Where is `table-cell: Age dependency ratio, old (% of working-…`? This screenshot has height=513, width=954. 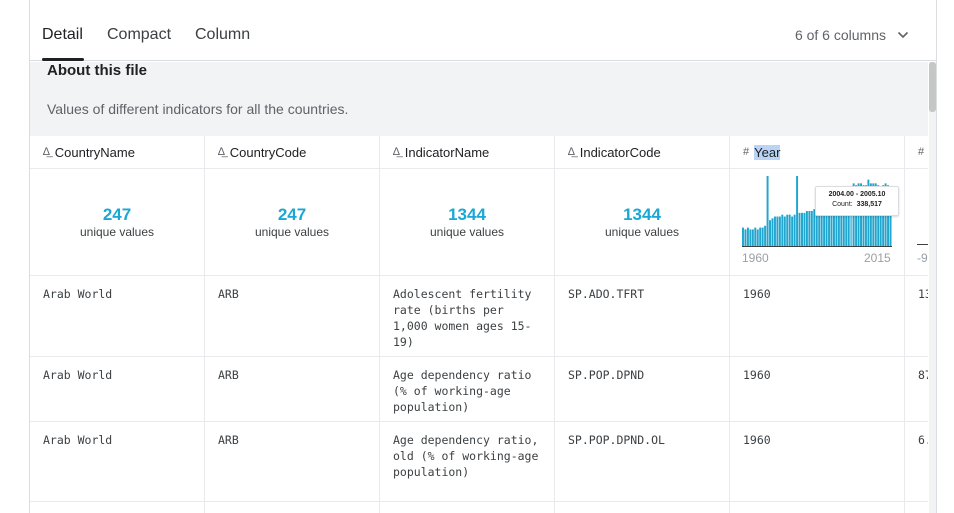 table-cell: Age dependency ratio, old (% of working-… is located at coordinates (467, 462).